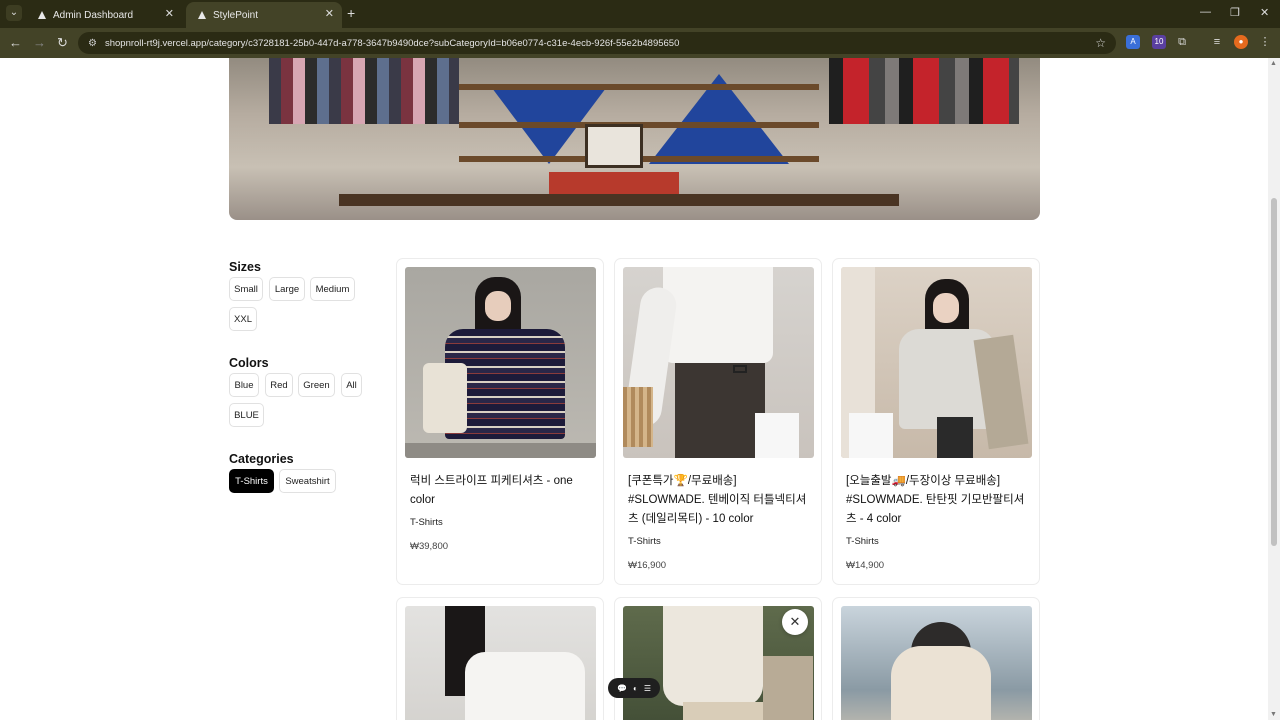 This screenshot has width=1280, height=720. Describe the element at coordinates (1273, 63) in the screenshot. I see `scroll-up-icon: ▲` at that location.